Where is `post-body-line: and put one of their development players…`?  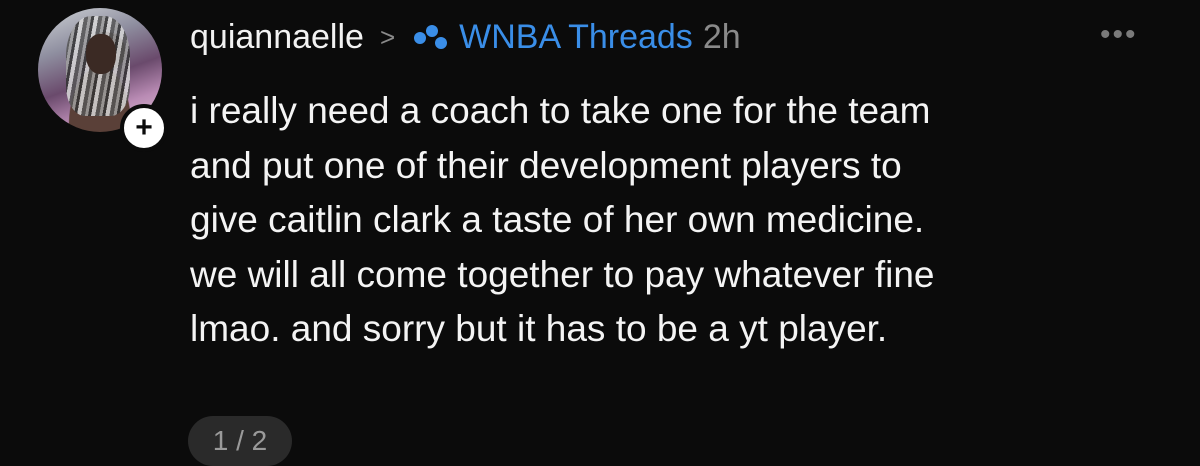
post-body-line: and put one of their development players… is located at coordinates (546, 165).